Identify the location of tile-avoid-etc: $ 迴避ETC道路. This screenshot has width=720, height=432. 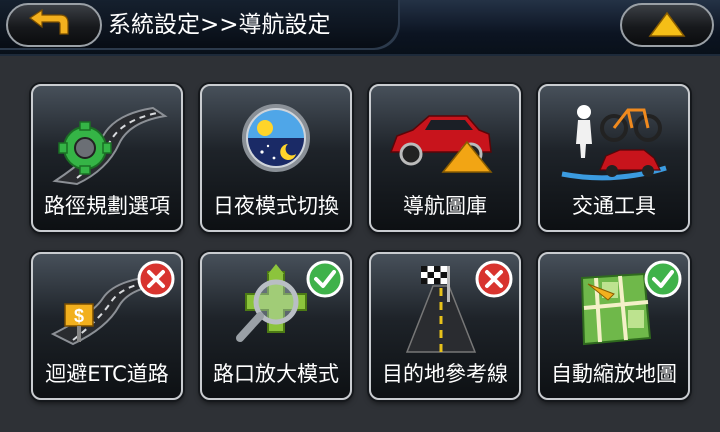
(107, 326).